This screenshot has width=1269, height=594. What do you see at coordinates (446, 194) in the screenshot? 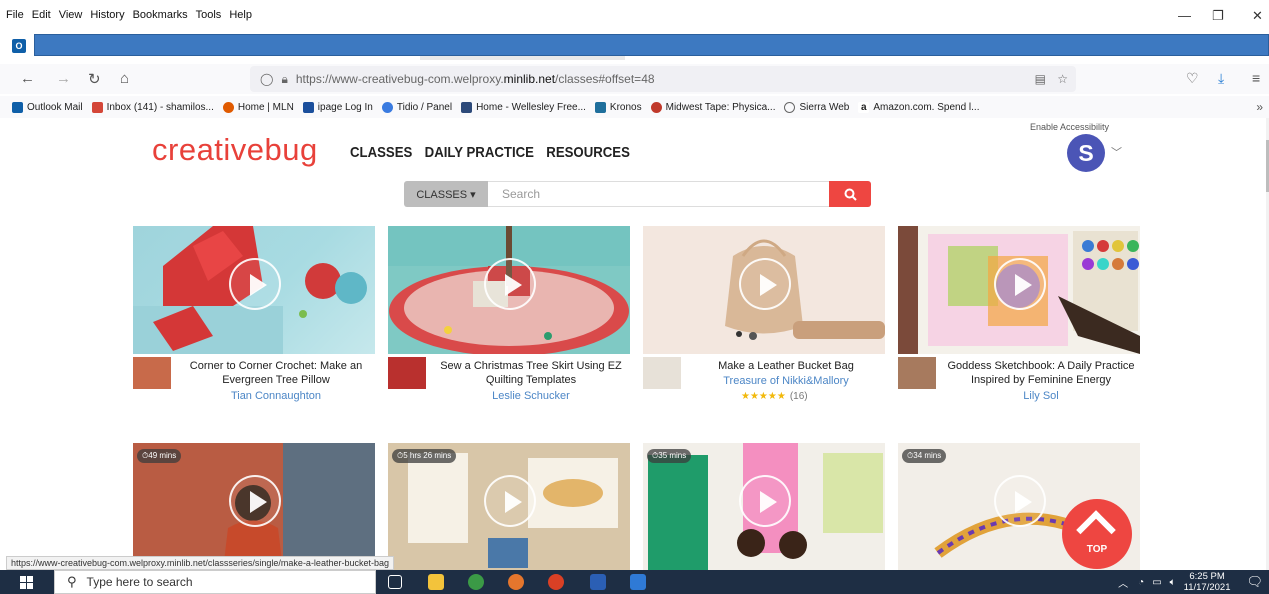
I see `search-category-select: CLASSES ▾` at bounding box center [446, 194].